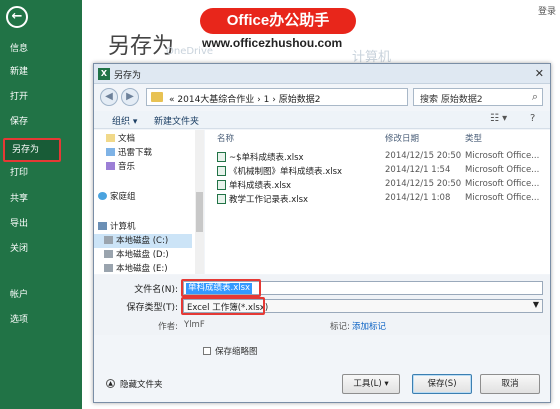 The height and width of the screenshot is (409, 560). I want to click on breadcrumb-item: 原始数据2, so click(300, 100).